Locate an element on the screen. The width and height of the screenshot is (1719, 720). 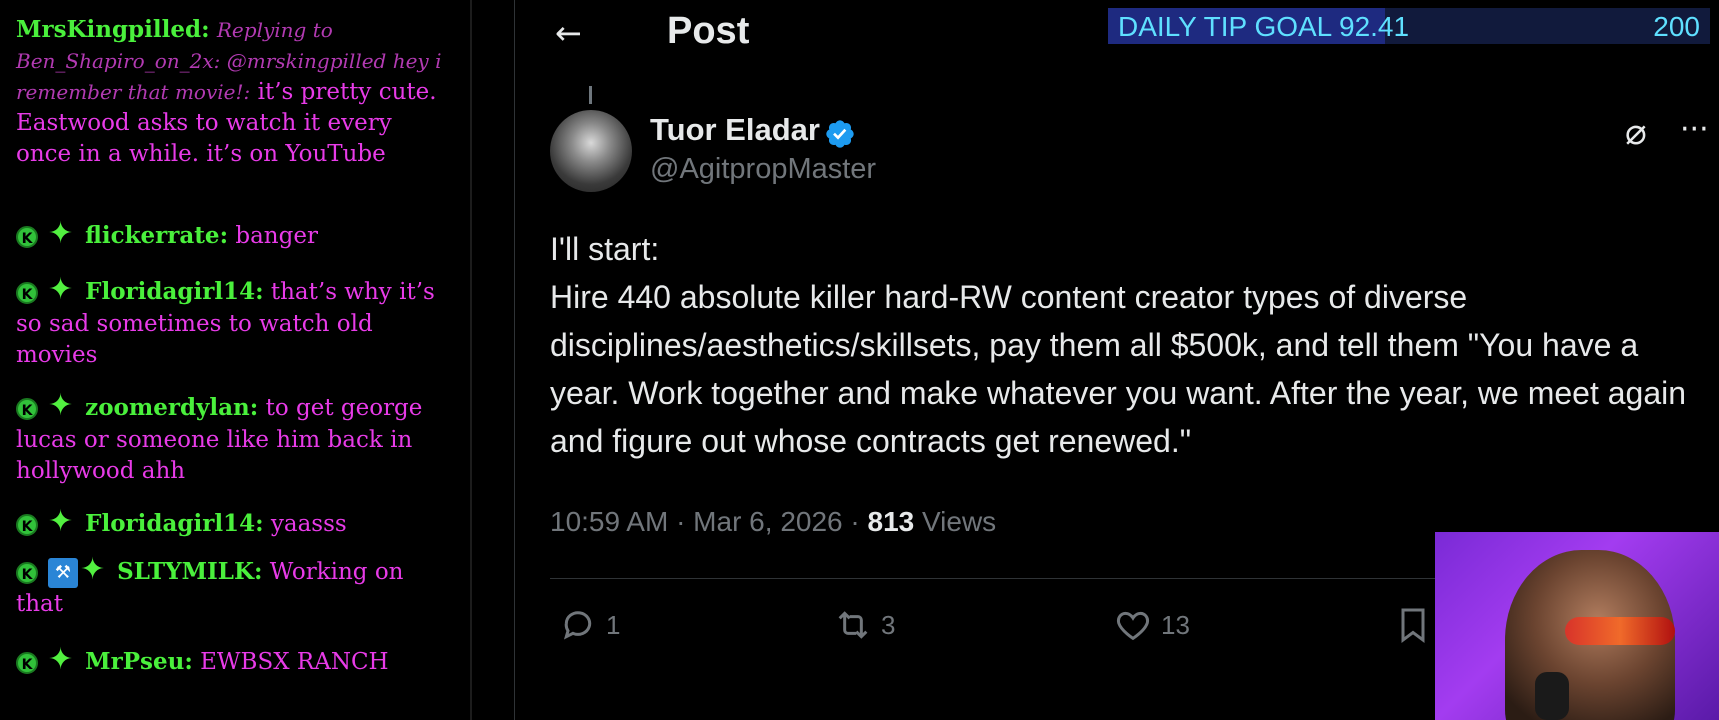
chat-username: zoomerdylan: is located at coordinates (172, 407).